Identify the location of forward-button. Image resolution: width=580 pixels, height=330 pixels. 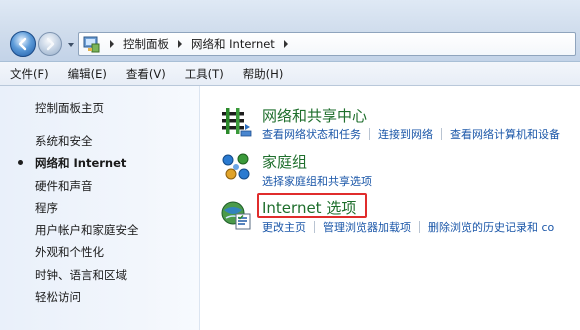
(50, 44).